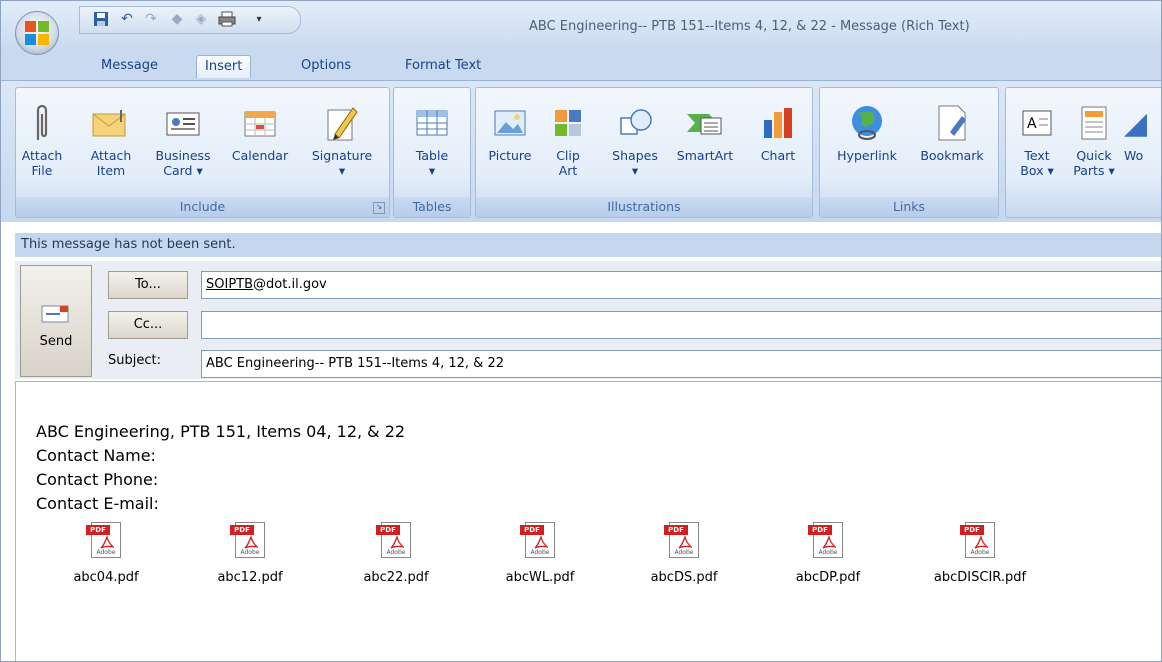  I want to click on wordart-icon: ◢, so click(1136, 123).